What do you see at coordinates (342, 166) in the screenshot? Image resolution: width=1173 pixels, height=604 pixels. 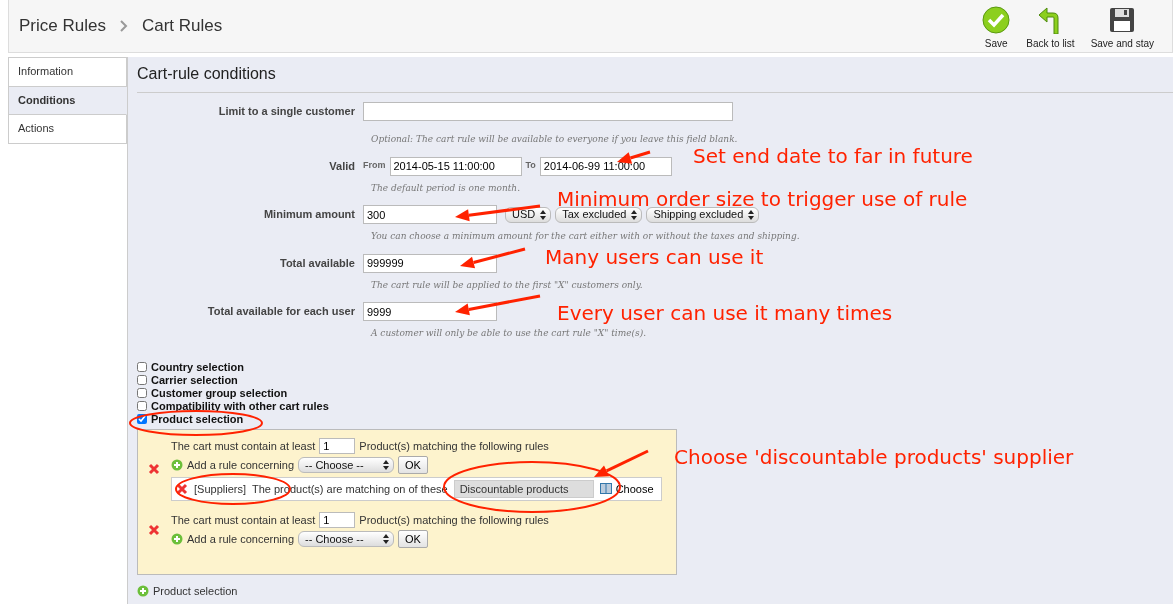 I see `field-label: Valid` at bounding box center [342, 166].